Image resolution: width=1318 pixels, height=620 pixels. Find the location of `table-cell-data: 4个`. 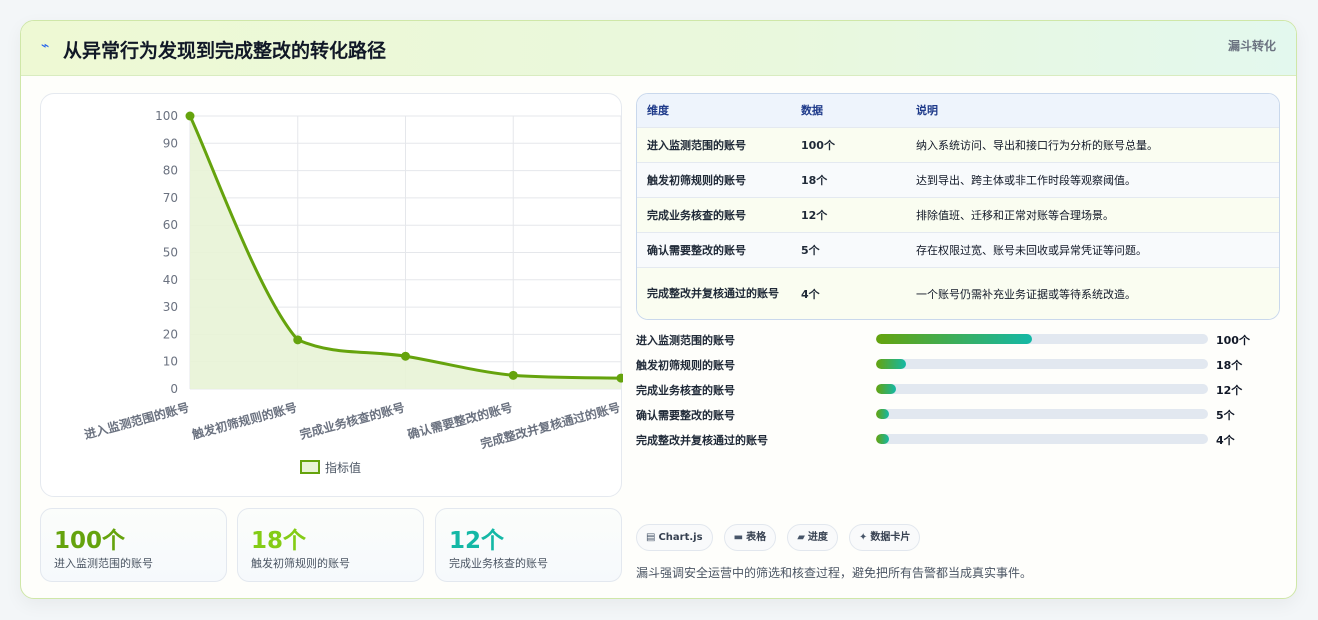

table-cell-data: 4个 is located at coordinates (810, 294).